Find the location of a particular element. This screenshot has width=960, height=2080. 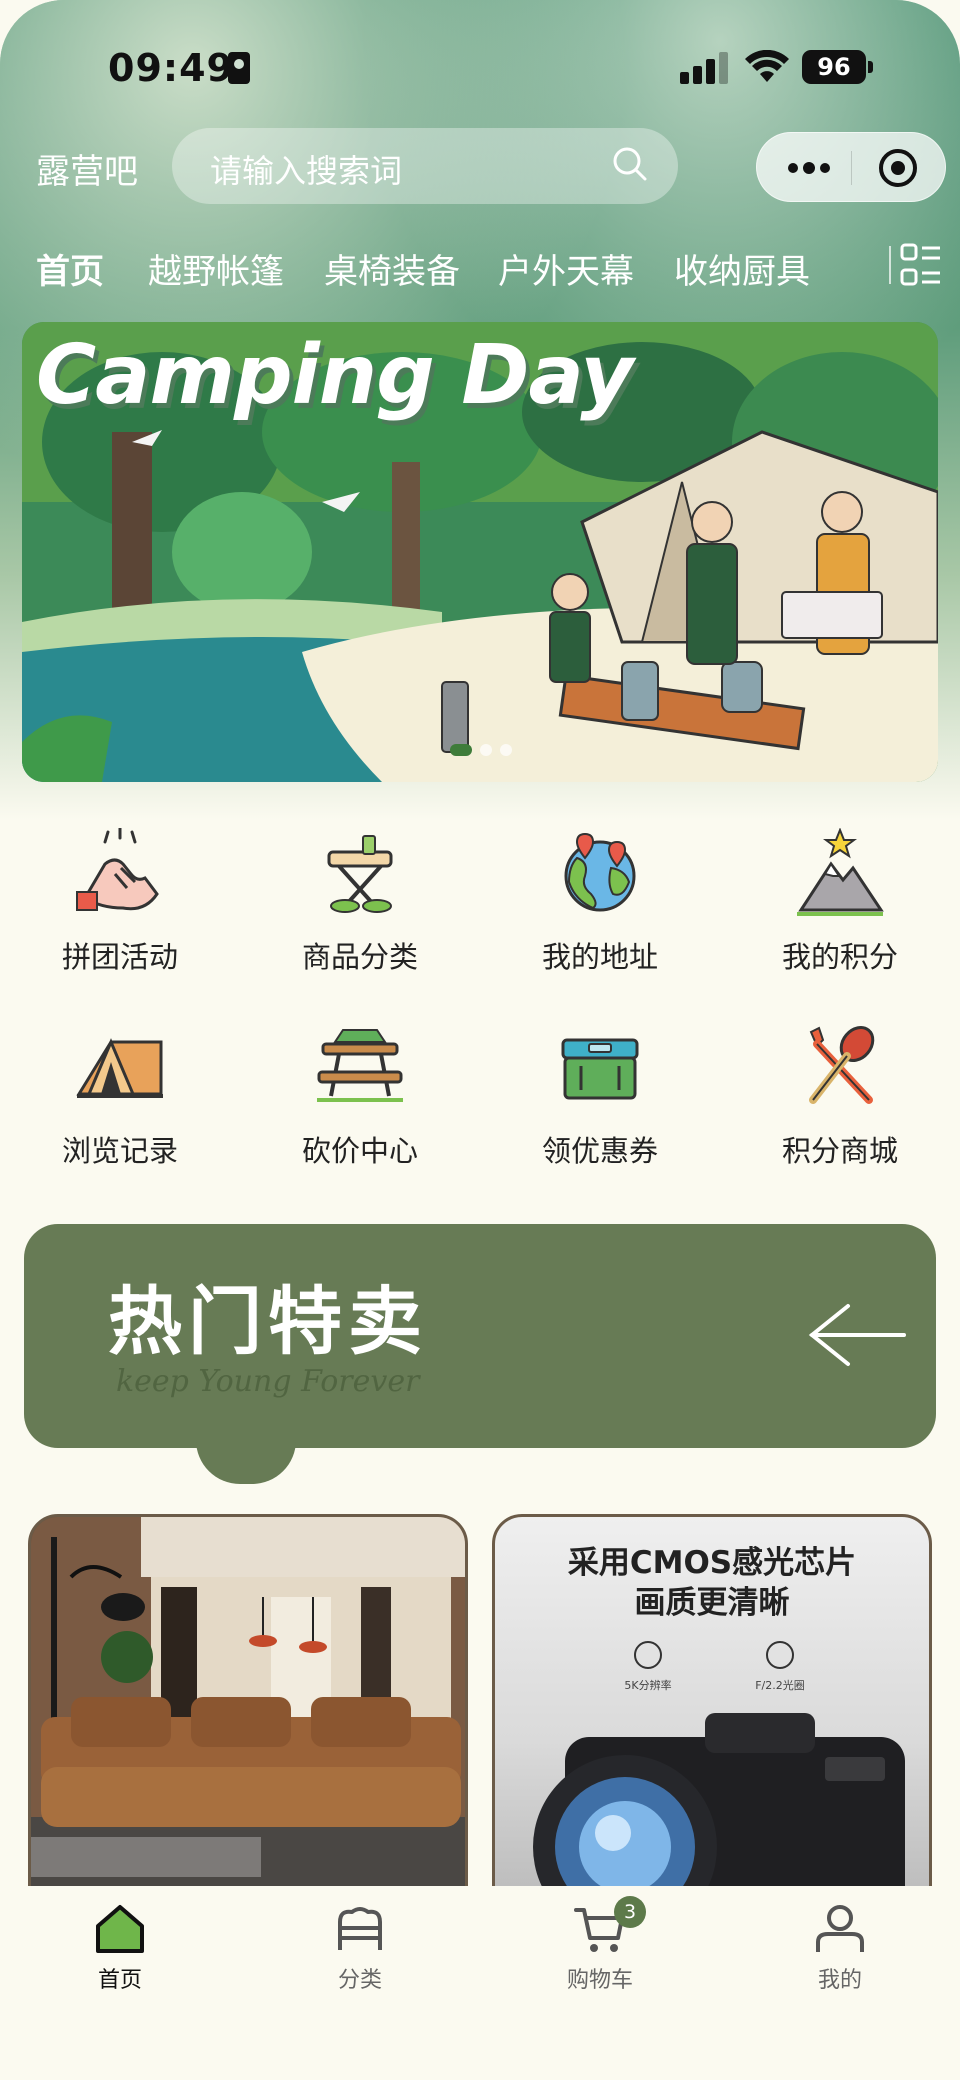

living-room-sofa-photo is located at coordinates (248, 1704).